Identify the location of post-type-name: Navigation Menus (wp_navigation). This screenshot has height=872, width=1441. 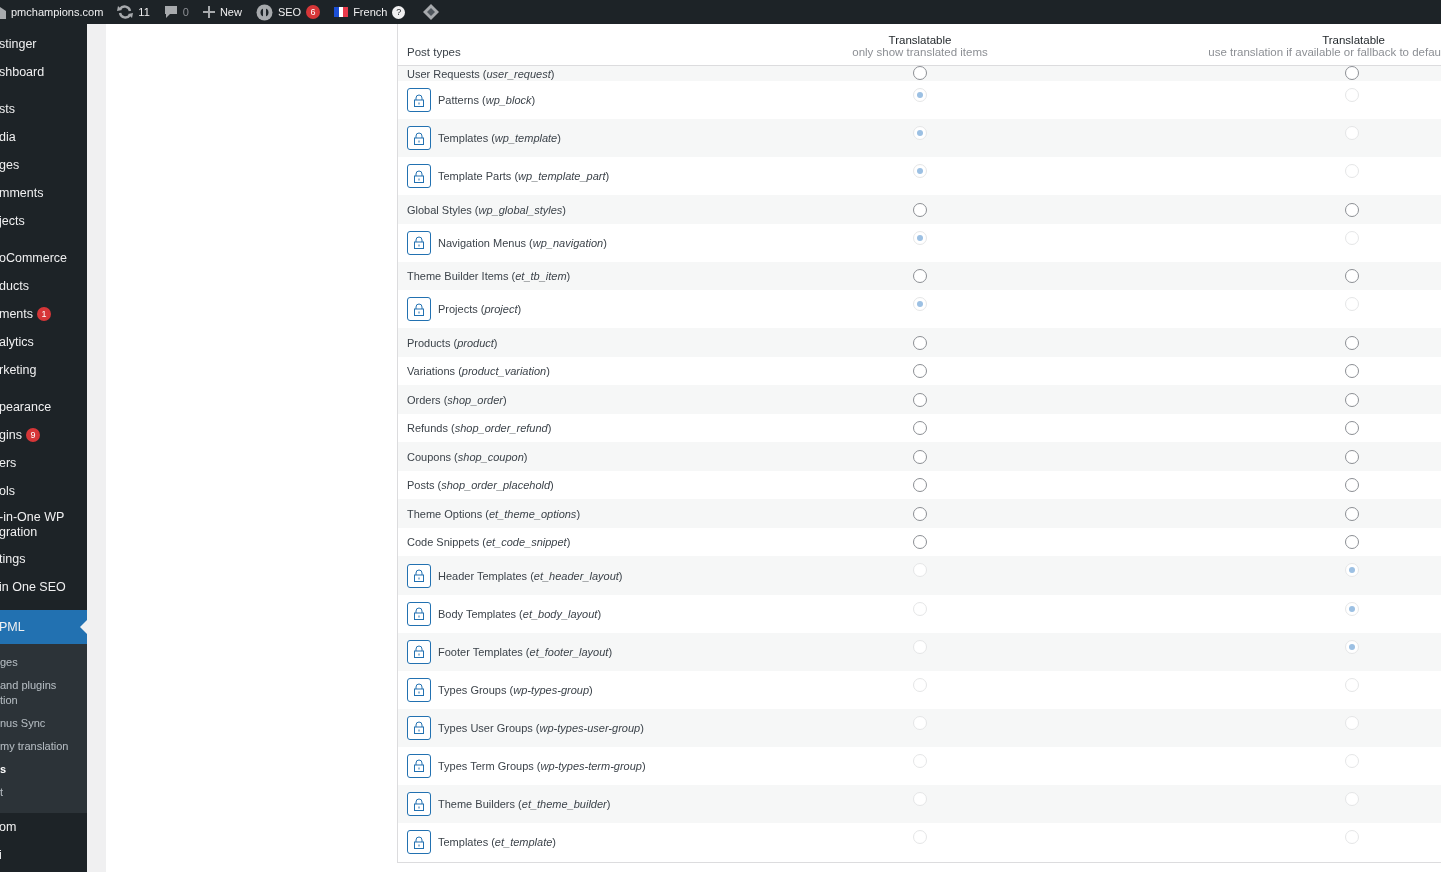
(522, 242).